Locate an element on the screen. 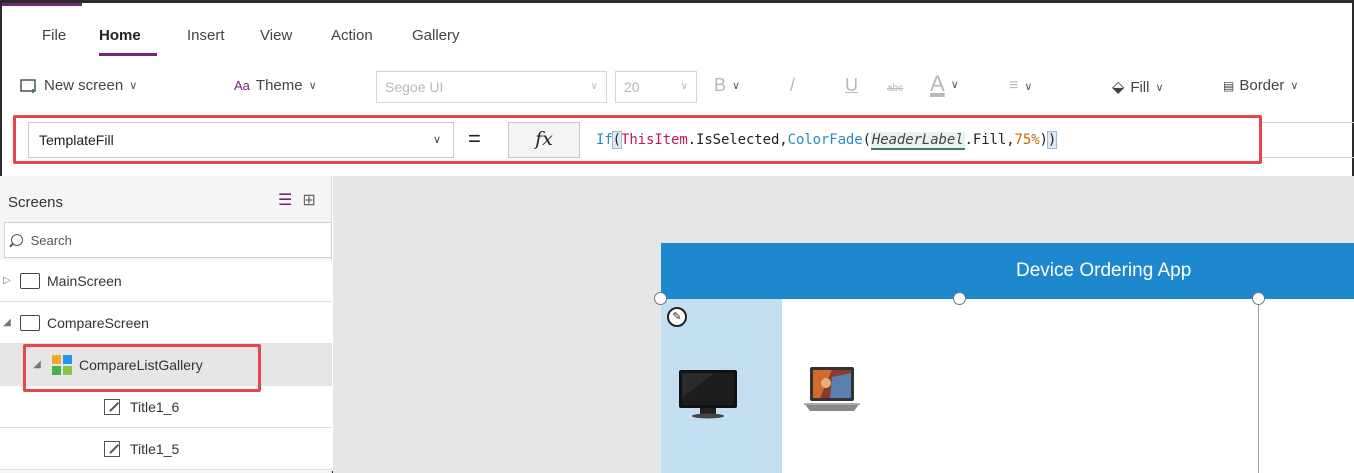 The height and width of the screenshot is (473, 1354). tab-insert: Insert is located at coordinates (206, 35).